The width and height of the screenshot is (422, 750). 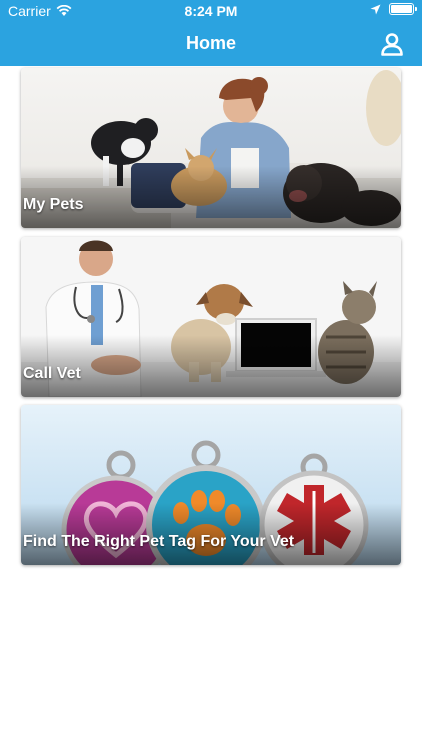 What do you see at coordinates (403, 9) in the screenshot?
I see `battery-icon` at bounding box center [403, 9].